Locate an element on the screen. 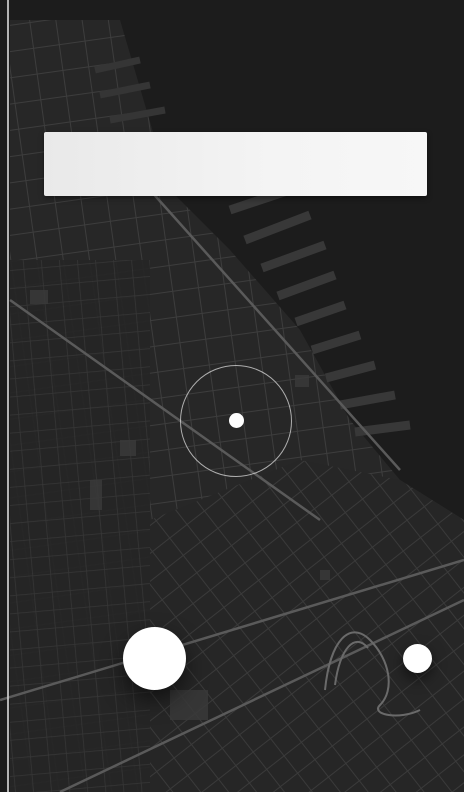 This screenshot has width=464, height=792. screen-edge-line is located at coordinates (8, 396).